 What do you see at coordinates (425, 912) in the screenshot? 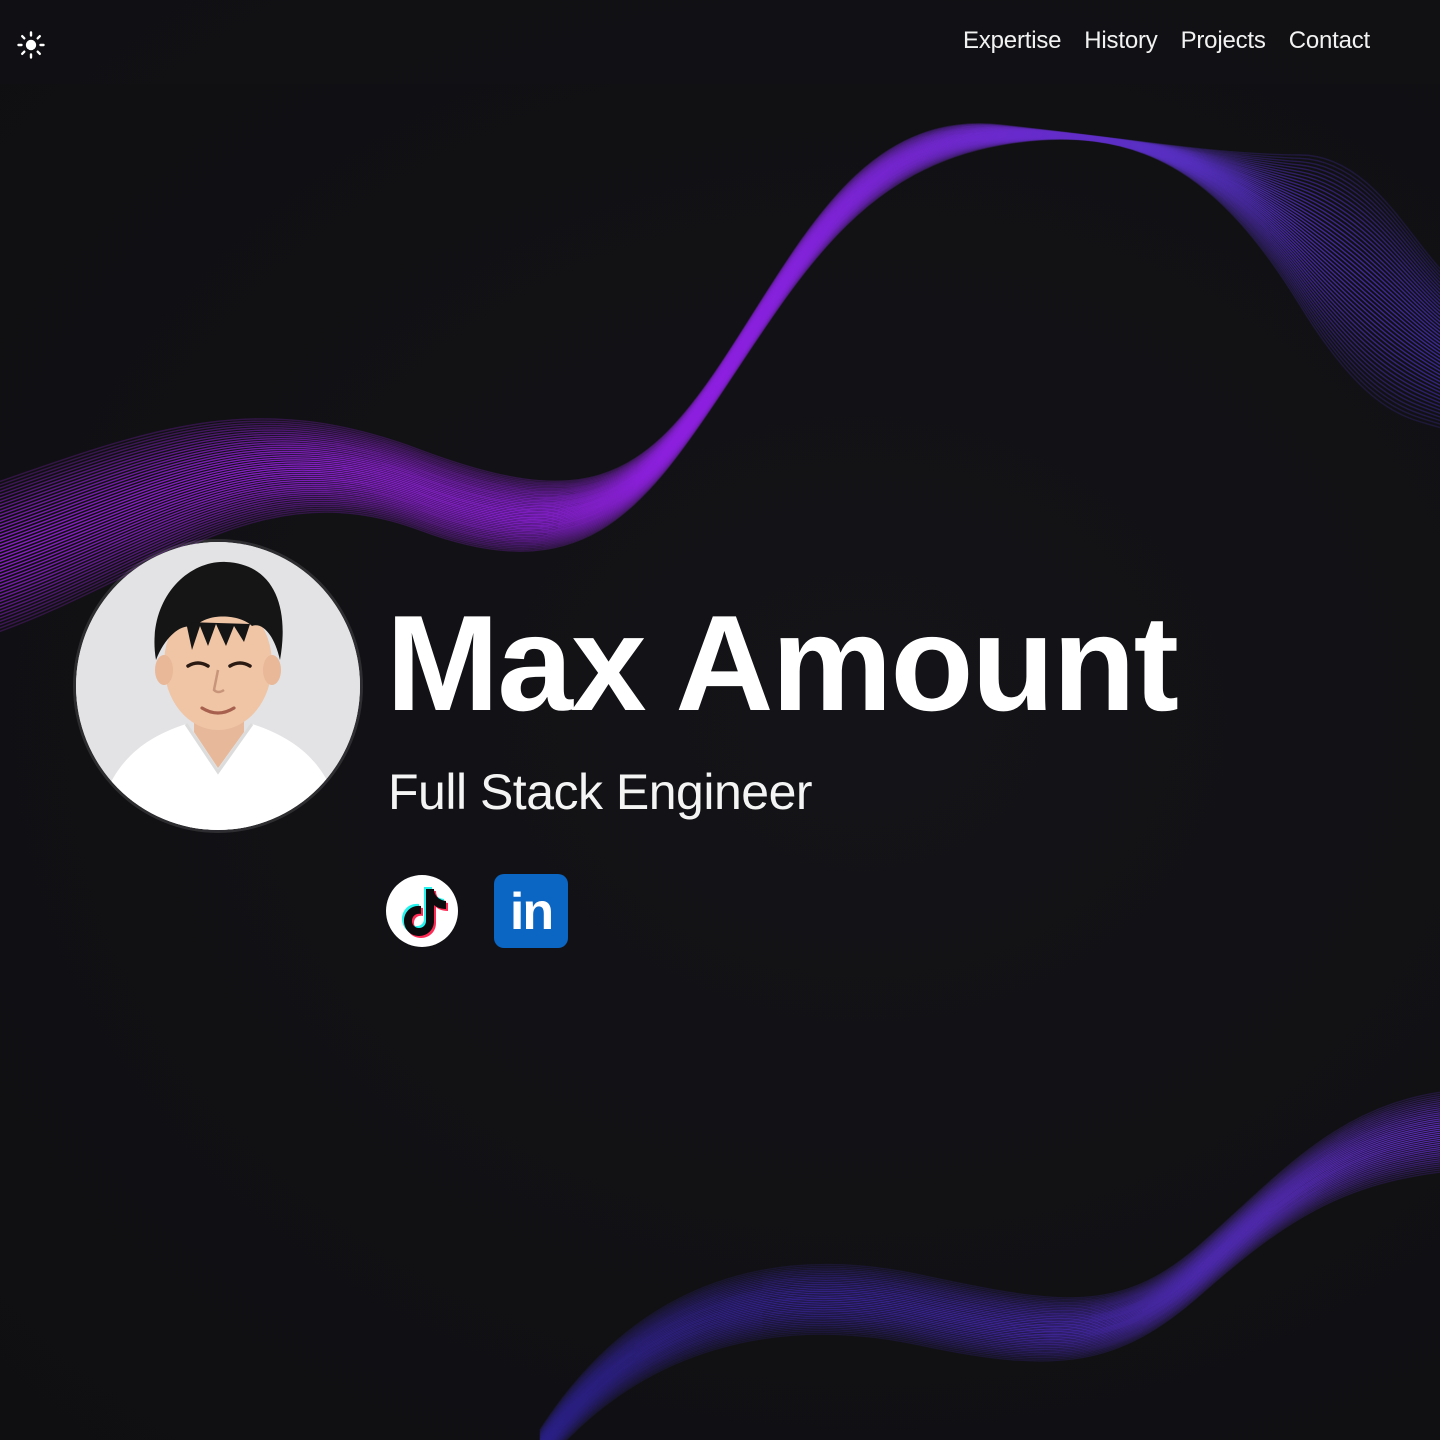
I see `tiktok-icon` at bounding box center [425, 912].